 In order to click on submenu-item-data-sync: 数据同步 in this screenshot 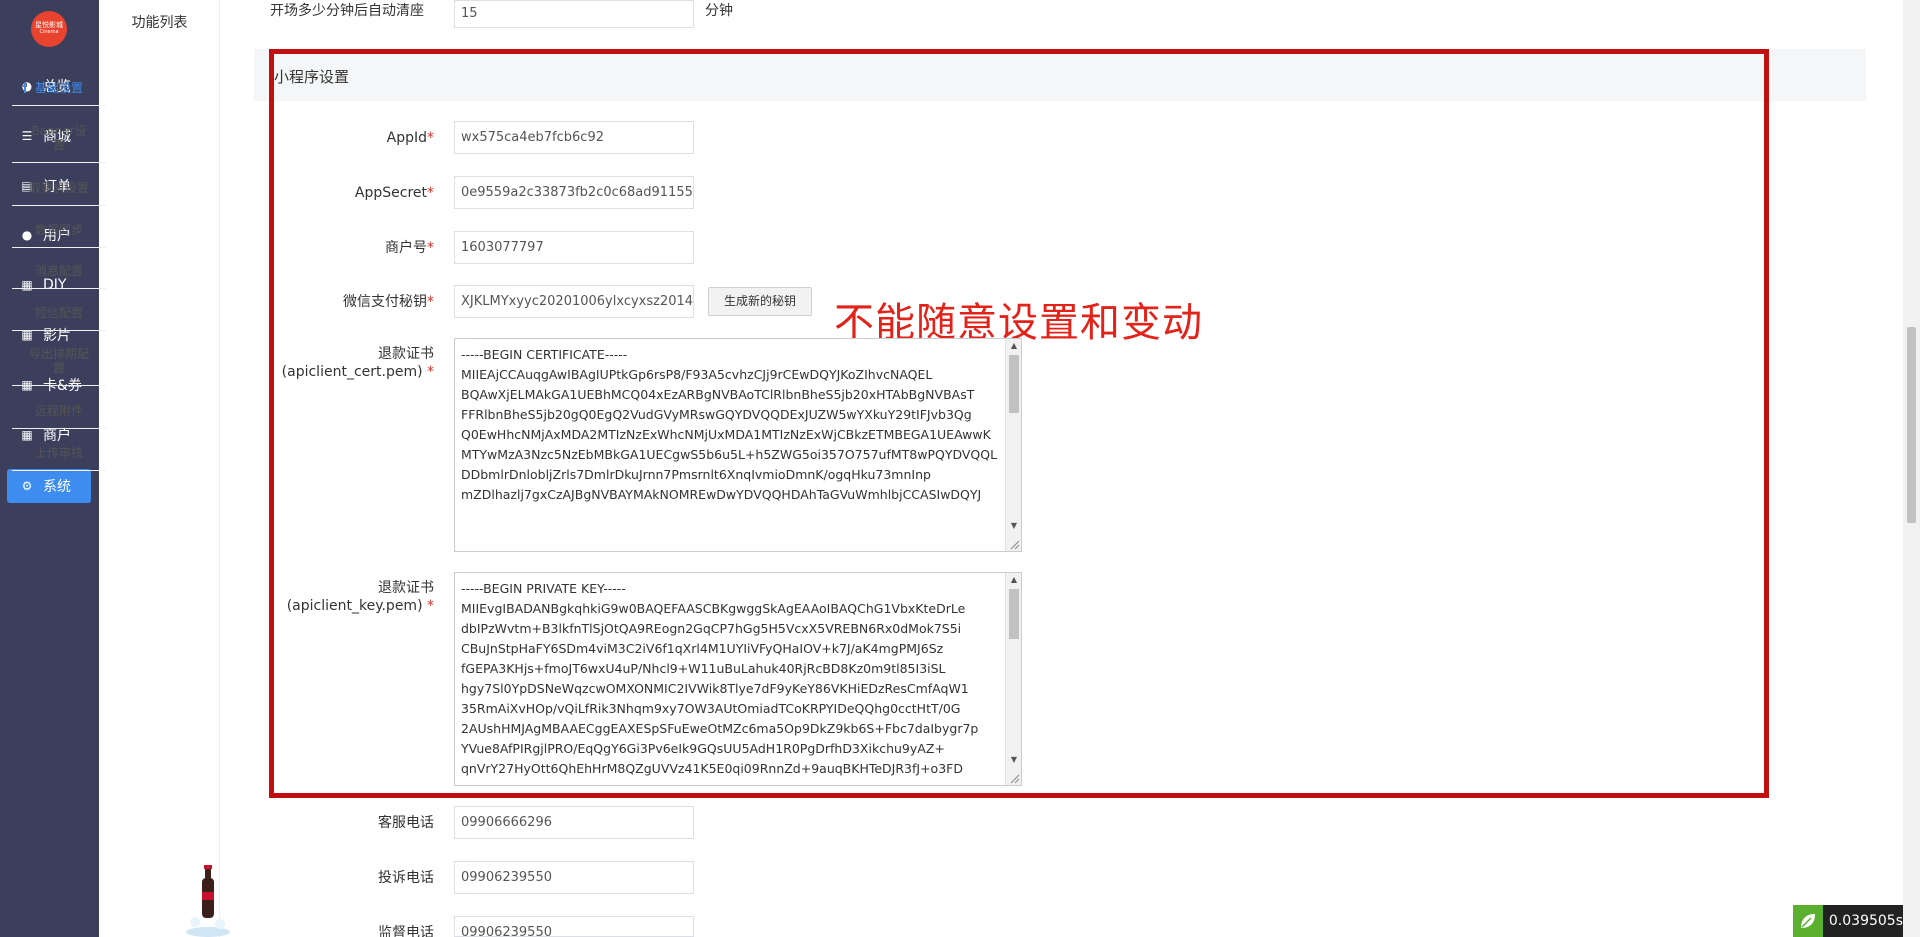, I will do `click(59, 230)`.